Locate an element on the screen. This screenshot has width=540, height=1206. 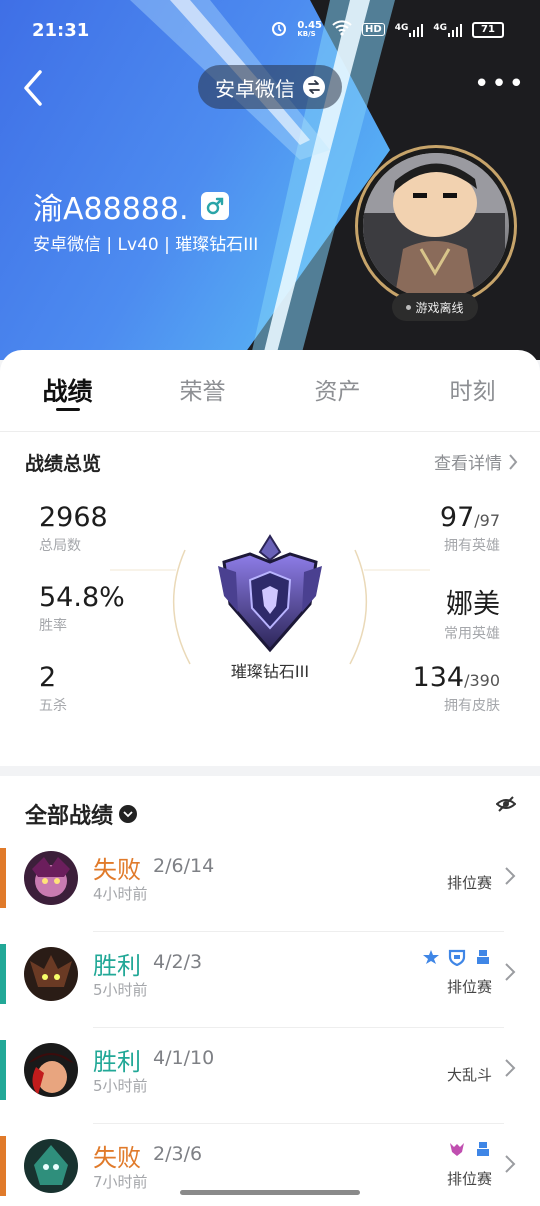
tab-assets: 资产 is located at coordinates (337, 390).